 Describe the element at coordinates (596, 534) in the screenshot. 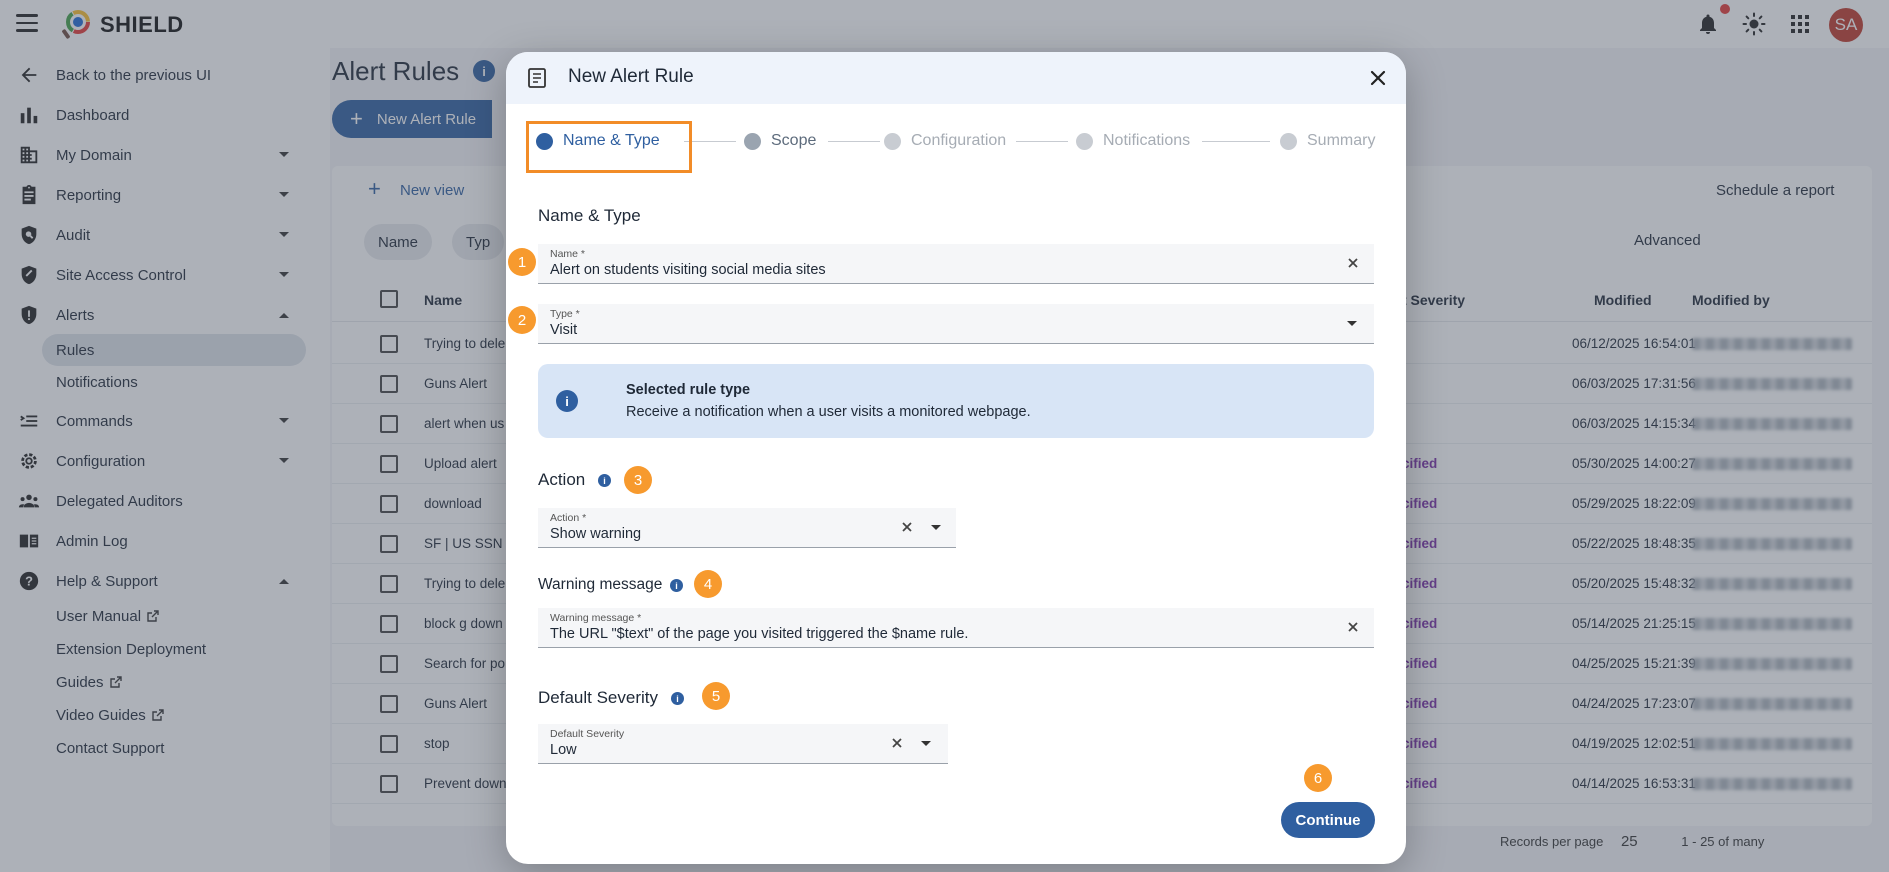

I see `action-value: Show warning` at that location.